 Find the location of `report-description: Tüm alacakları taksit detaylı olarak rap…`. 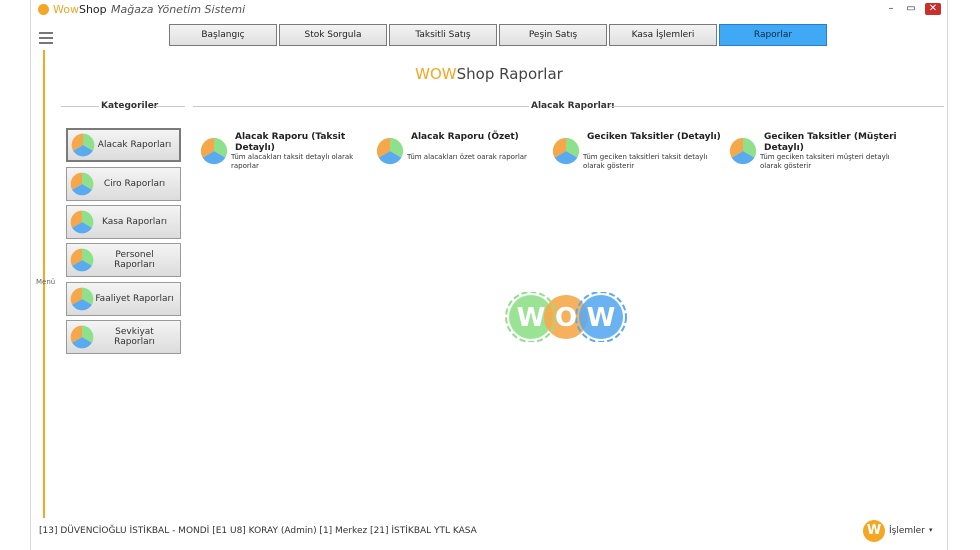

report-description: Tüm alacakları taksit detaylı olarak rap… is located at coordinates (292, 161).